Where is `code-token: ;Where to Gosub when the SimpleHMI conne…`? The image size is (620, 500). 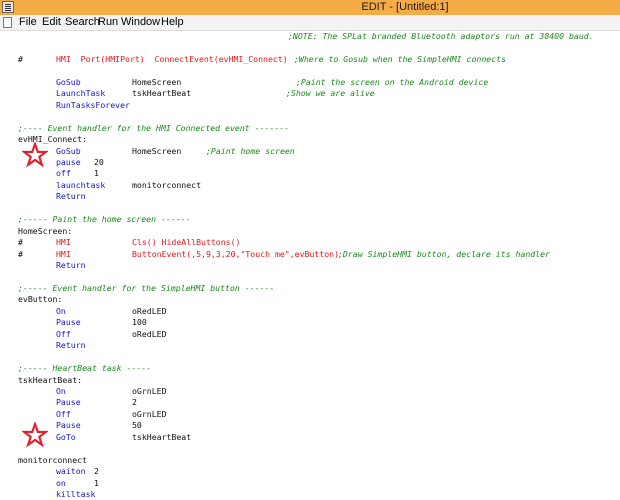 code-token: ;Where to Gosub when the SimpleHMI conne… is located at coordinates (400, 58).